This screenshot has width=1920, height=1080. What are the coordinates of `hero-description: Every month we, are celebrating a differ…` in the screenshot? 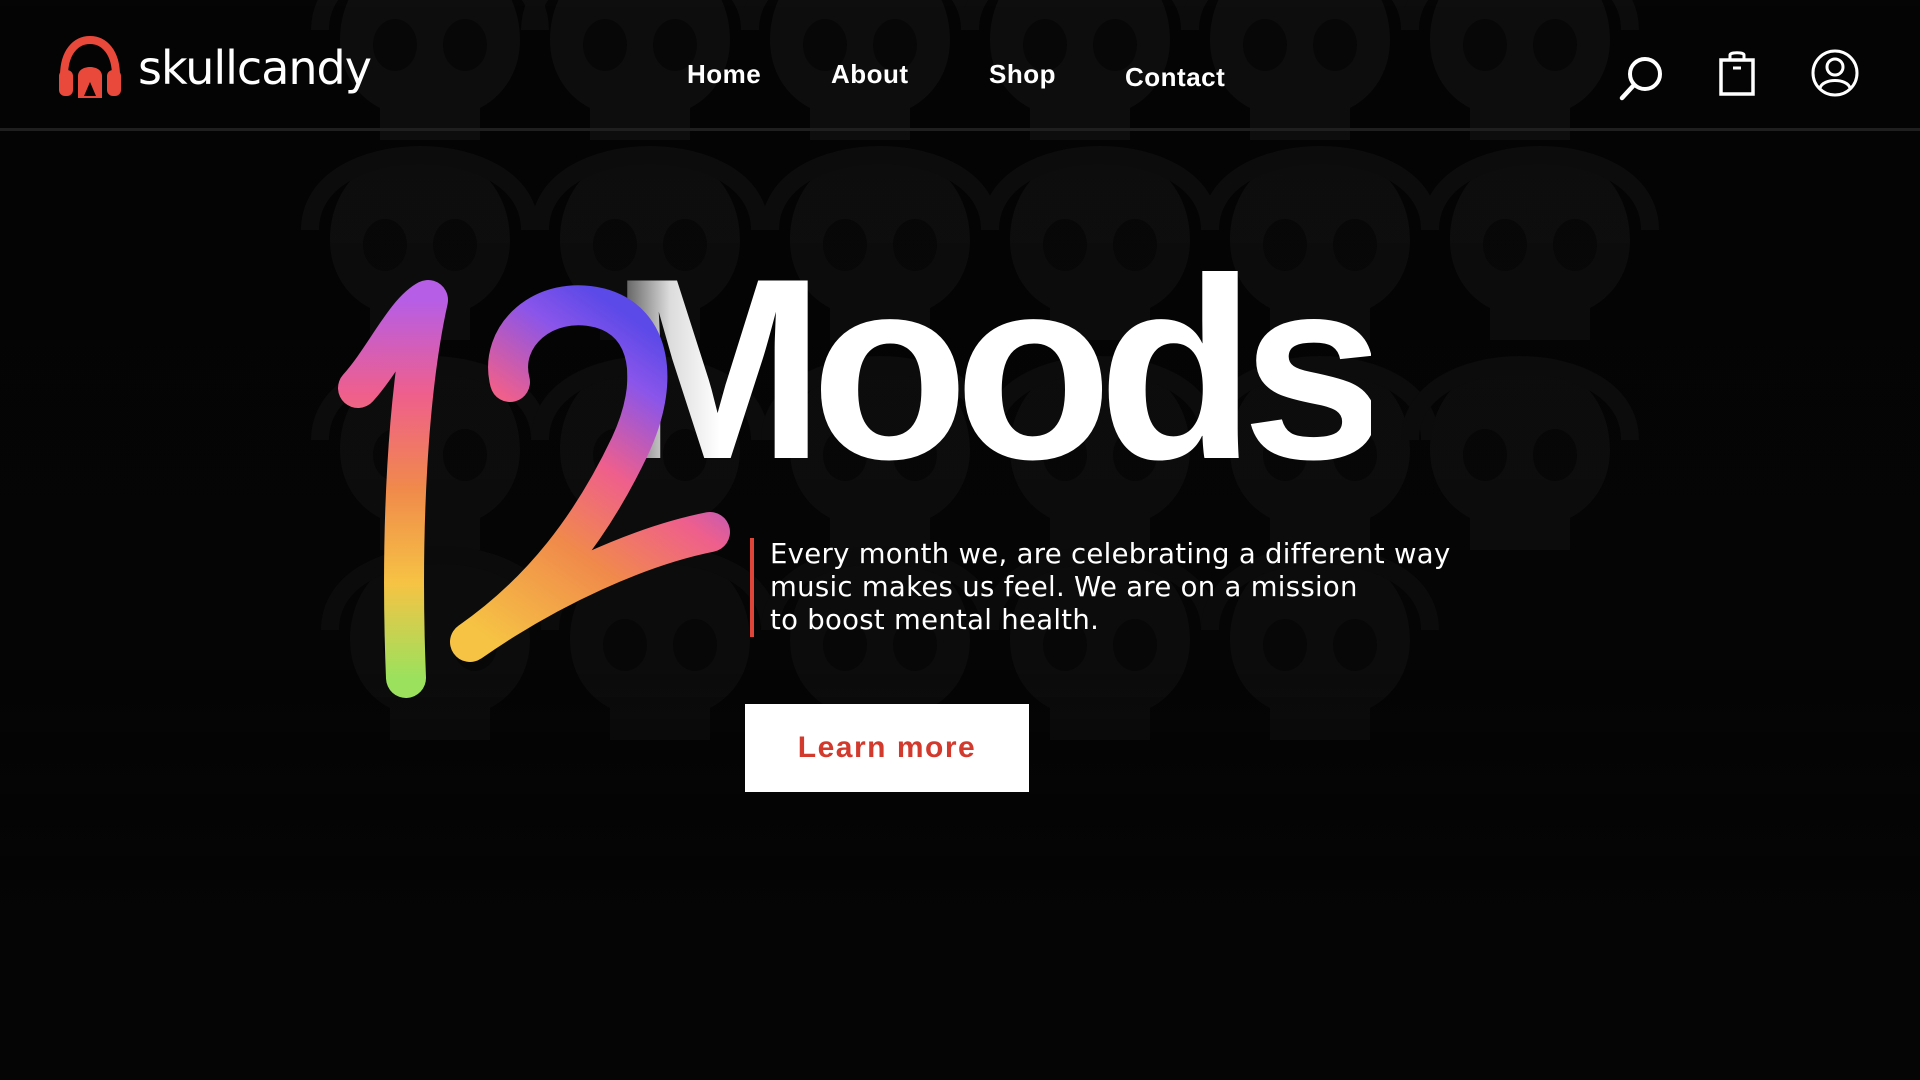 It's located at (1130, 587).